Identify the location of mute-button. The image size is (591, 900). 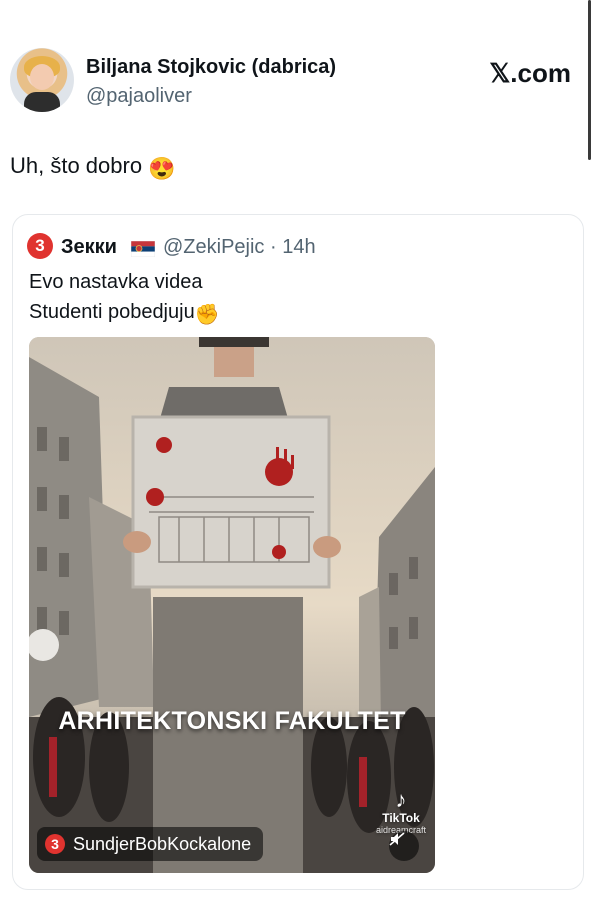
(404, 846).